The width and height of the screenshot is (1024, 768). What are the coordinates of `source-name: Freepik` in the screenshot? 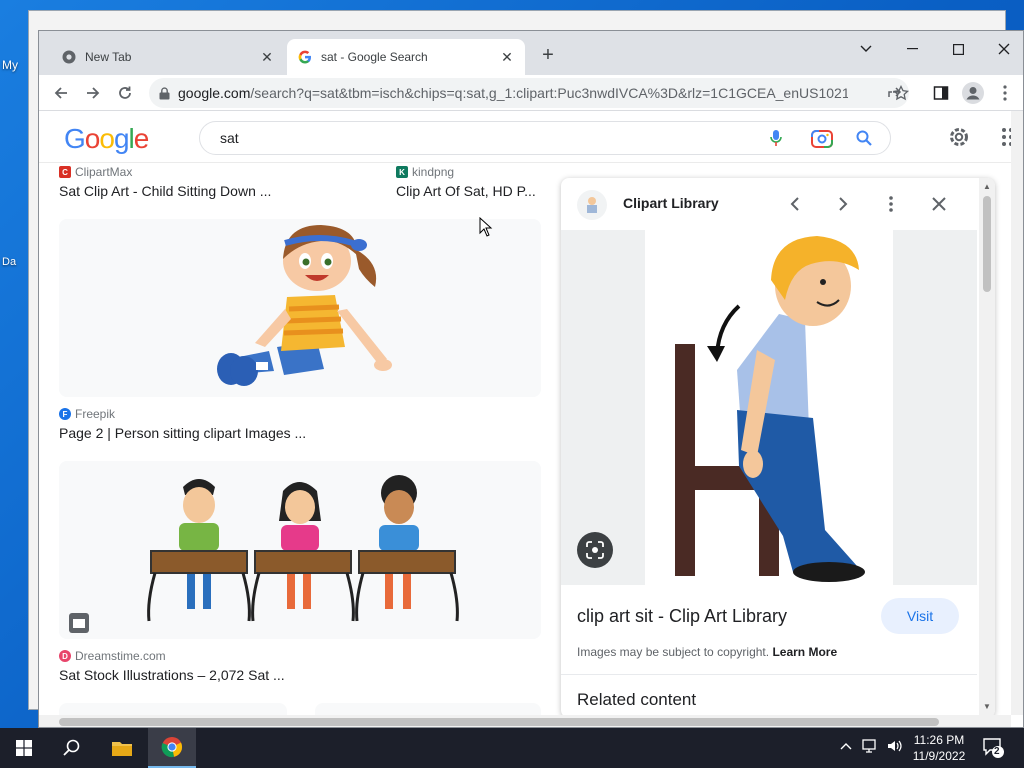 It's located at (95, 414).